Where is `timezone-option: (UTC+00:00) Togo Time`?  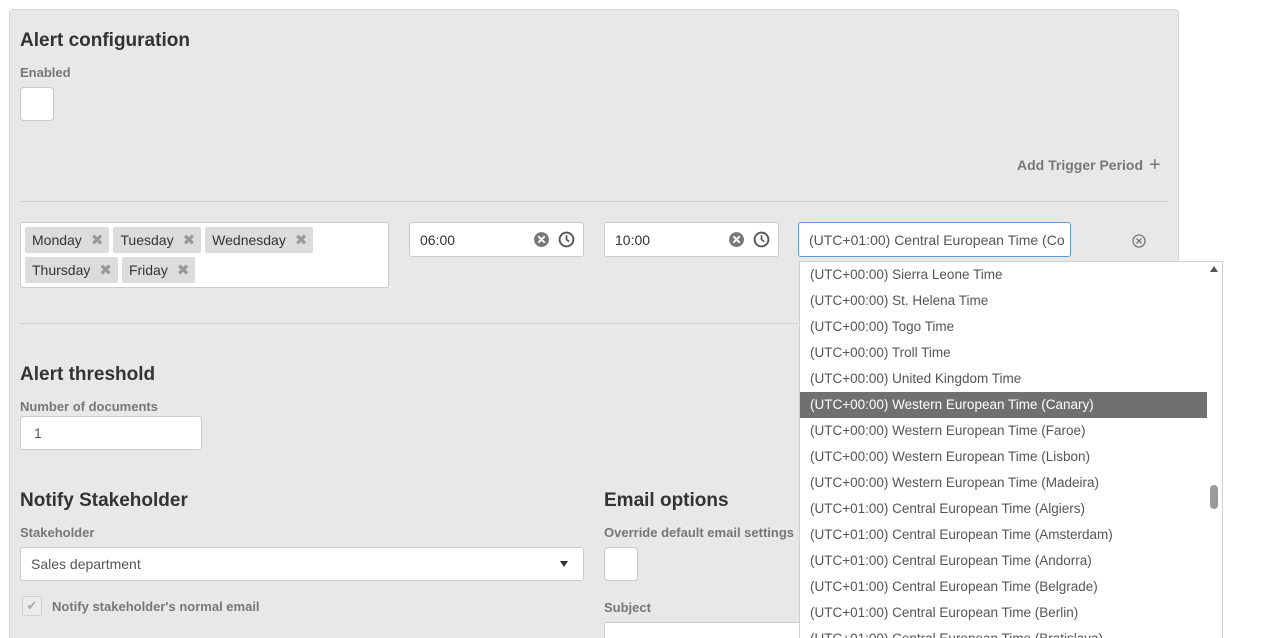
timezone-option: (UTC+00:00) Togo Time is located at coordinates (1004, 327).